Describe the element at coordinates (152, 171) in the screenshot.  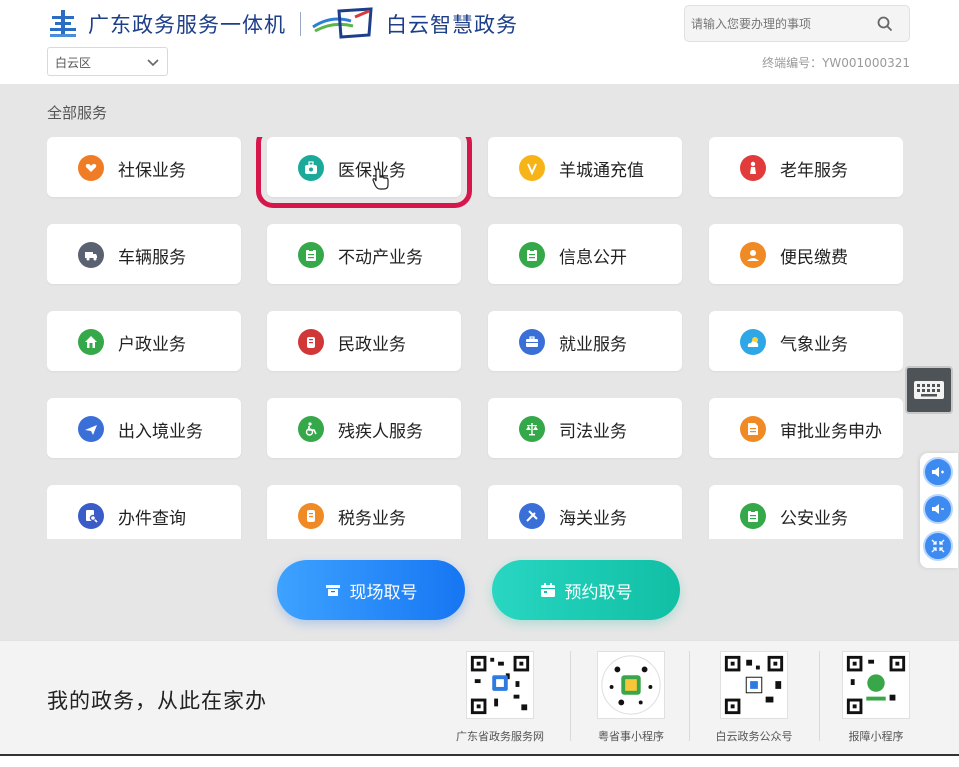
I see `service-label: 社保业务` at that location.